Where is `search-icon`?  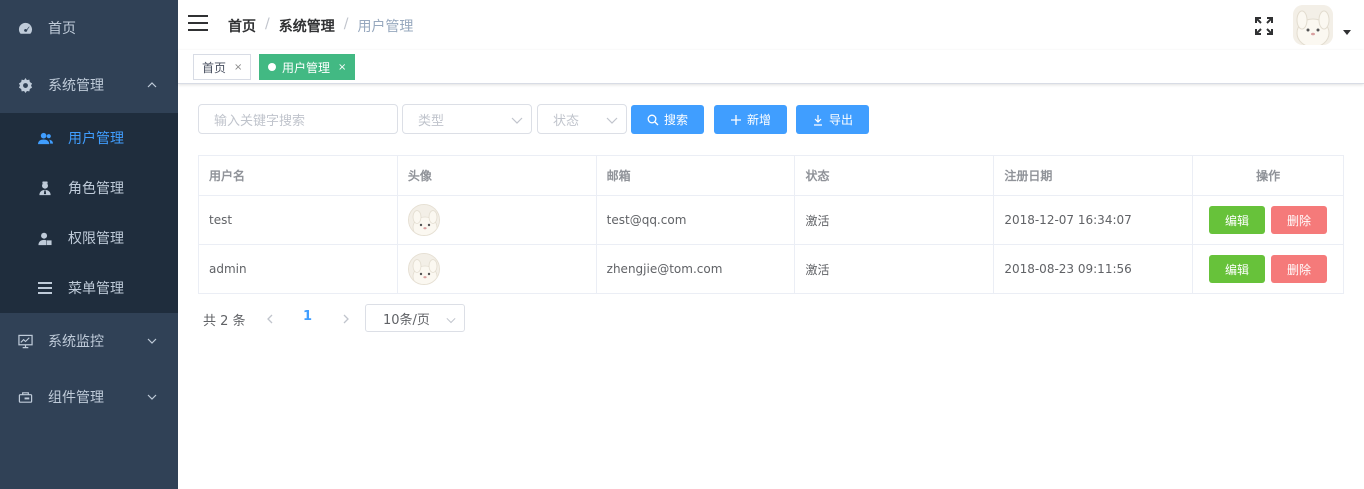 search-icon is located at coordinates (653, 119).